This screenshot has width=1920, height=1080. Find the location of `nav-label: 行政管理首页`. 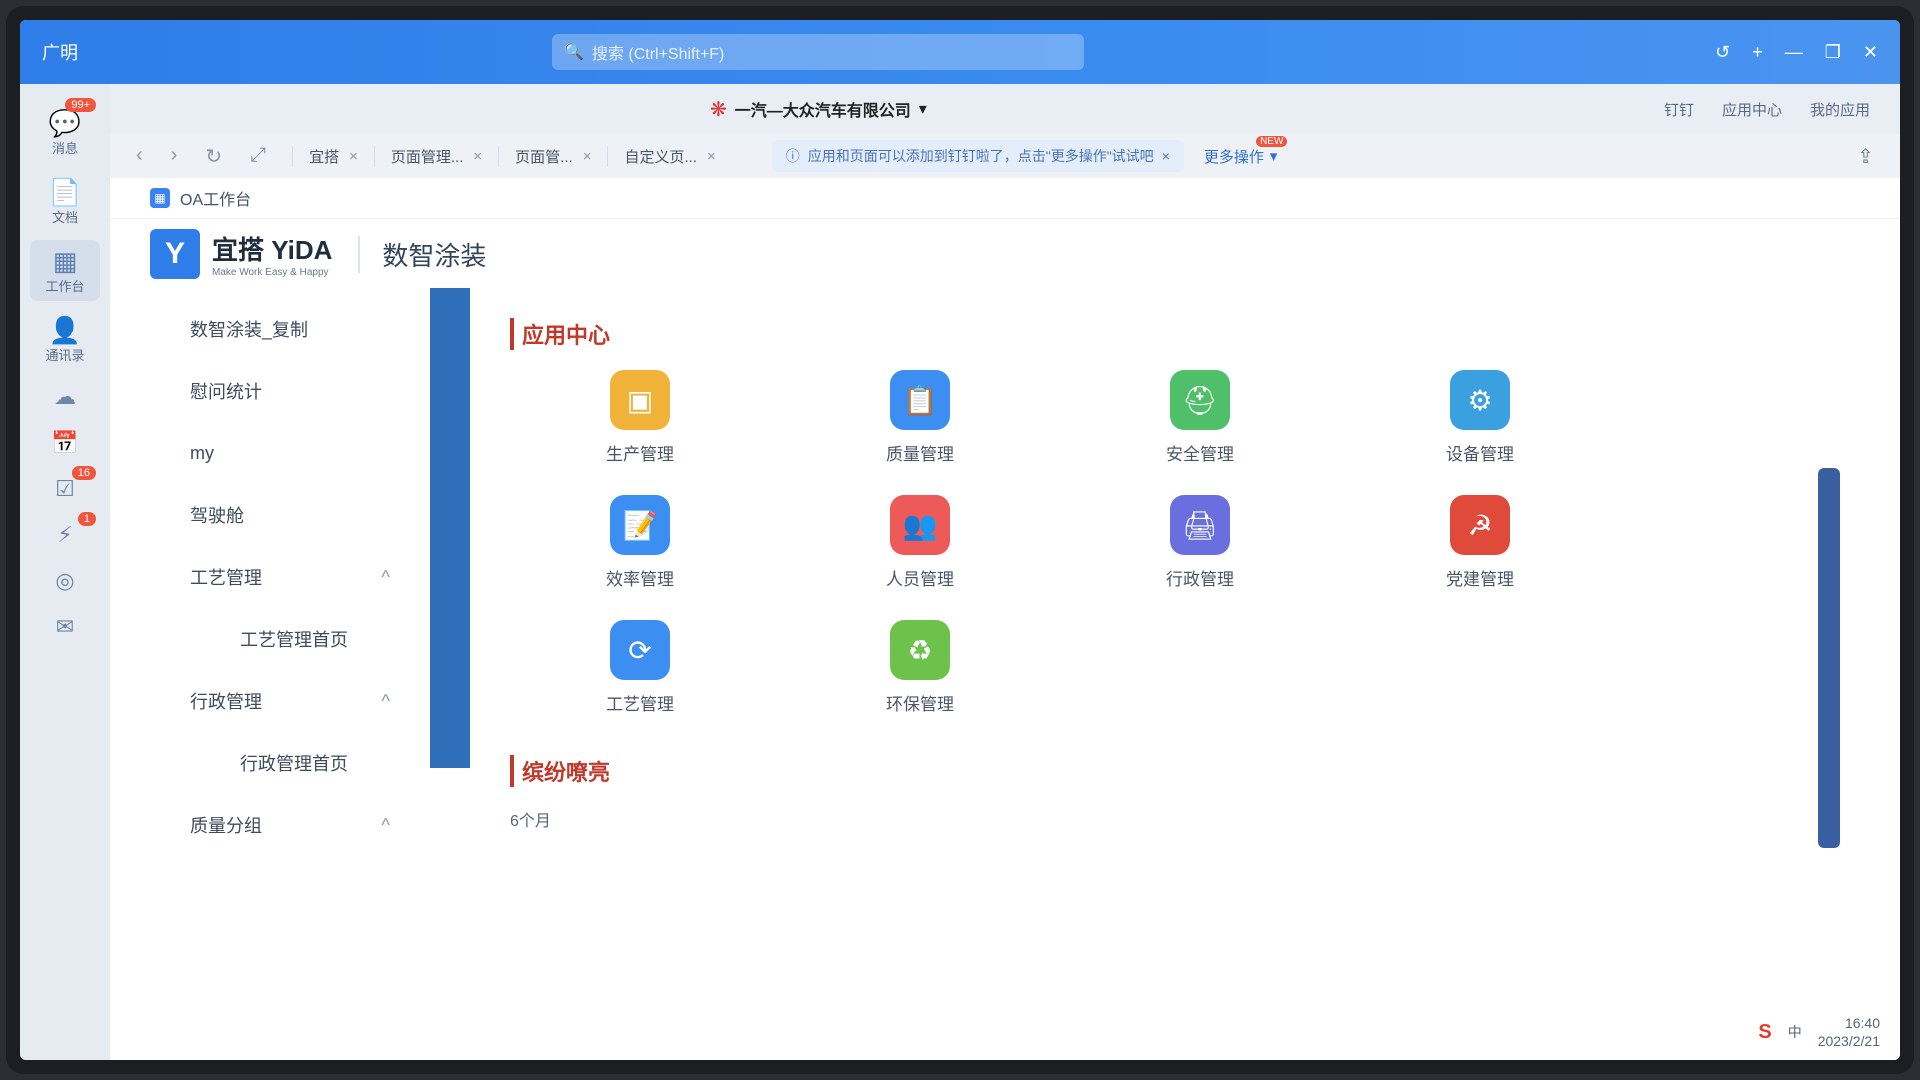

nav-label: 行政管理首页 is located at coordinates (294, 764).